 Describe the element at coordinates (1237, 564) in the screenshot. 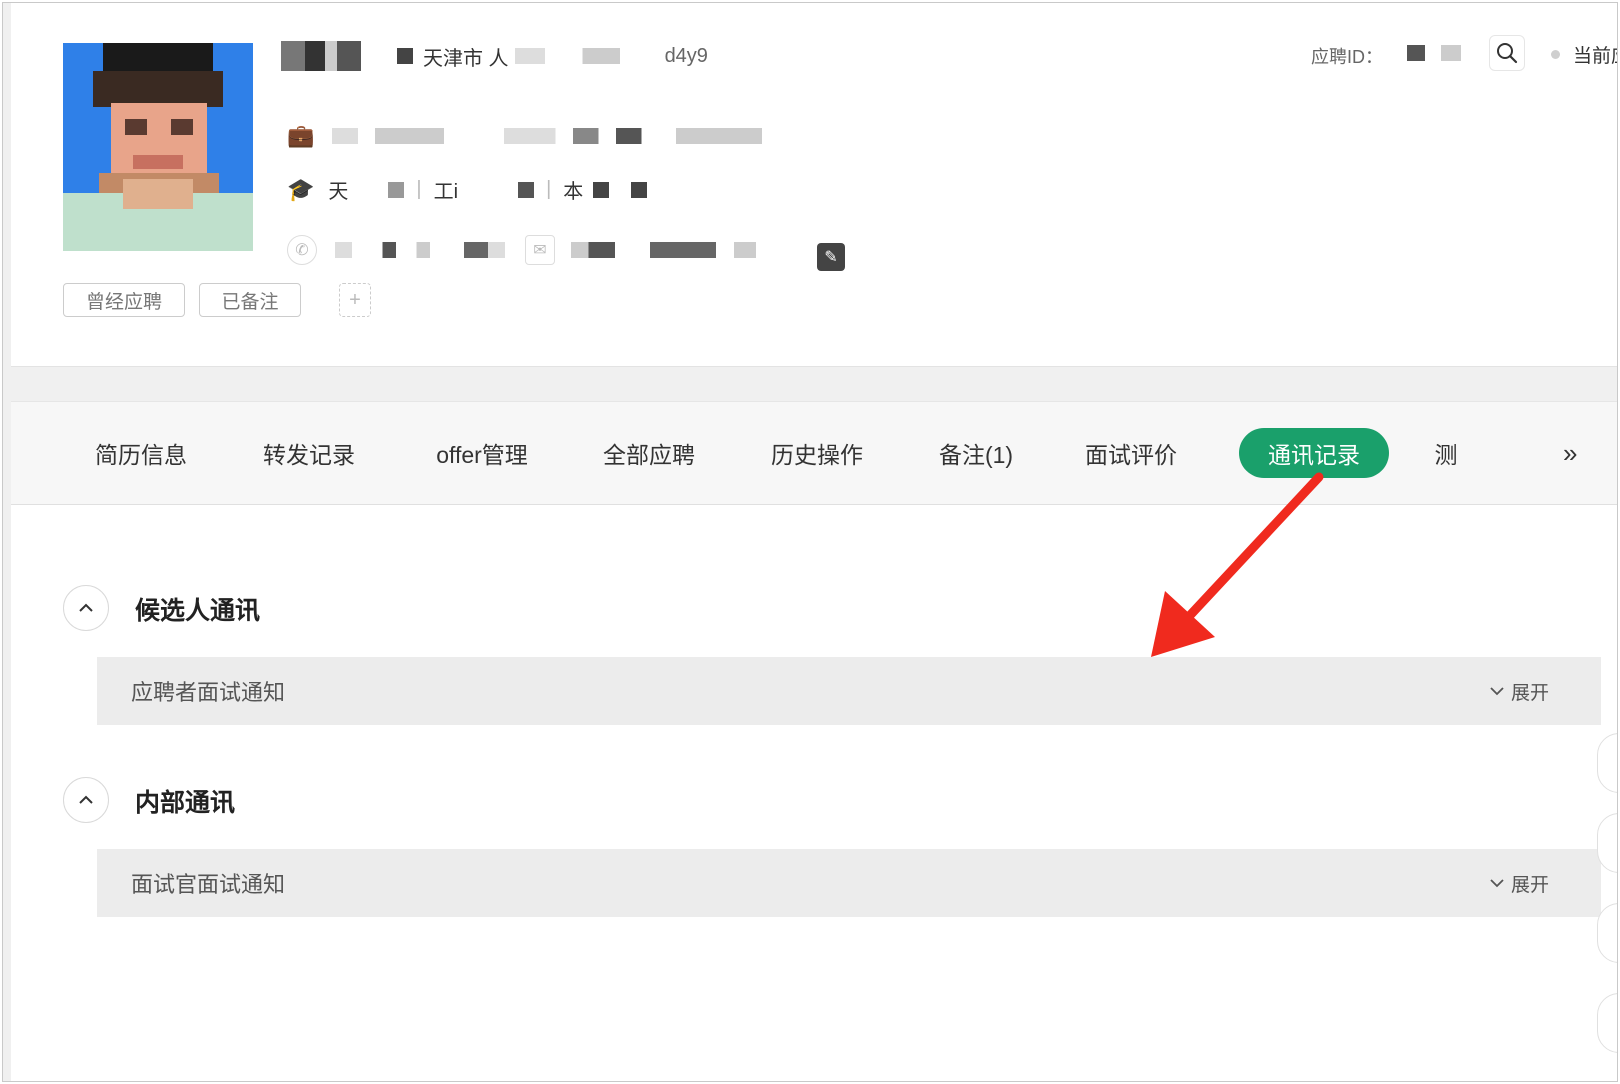

I see `annotation-arrow` at that location.